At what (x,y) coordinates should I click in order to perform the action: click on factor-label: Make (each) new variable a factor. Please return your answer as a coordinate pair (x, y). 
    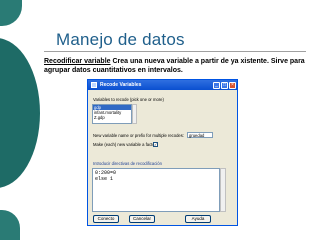
    Looking at the image, I should click on (125, 144).